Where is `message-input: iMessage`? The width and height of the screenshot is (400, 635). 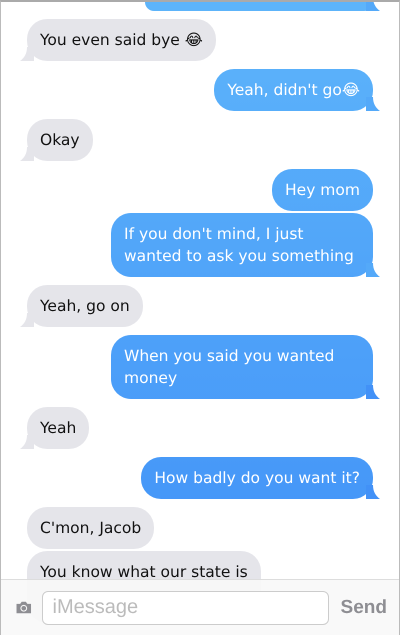 message-input: iMessage is located at coordinates (185, 607).